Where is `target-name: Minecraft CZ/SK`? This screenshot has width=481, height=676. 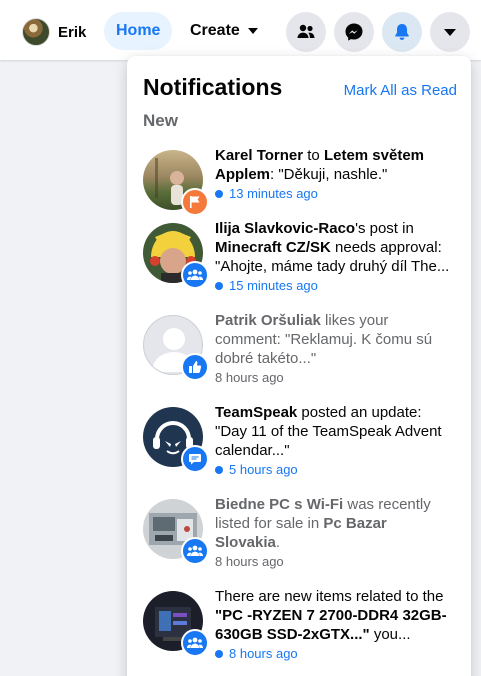
target-name: Minecraft CZ/SK is located at coordinates (273, 247).